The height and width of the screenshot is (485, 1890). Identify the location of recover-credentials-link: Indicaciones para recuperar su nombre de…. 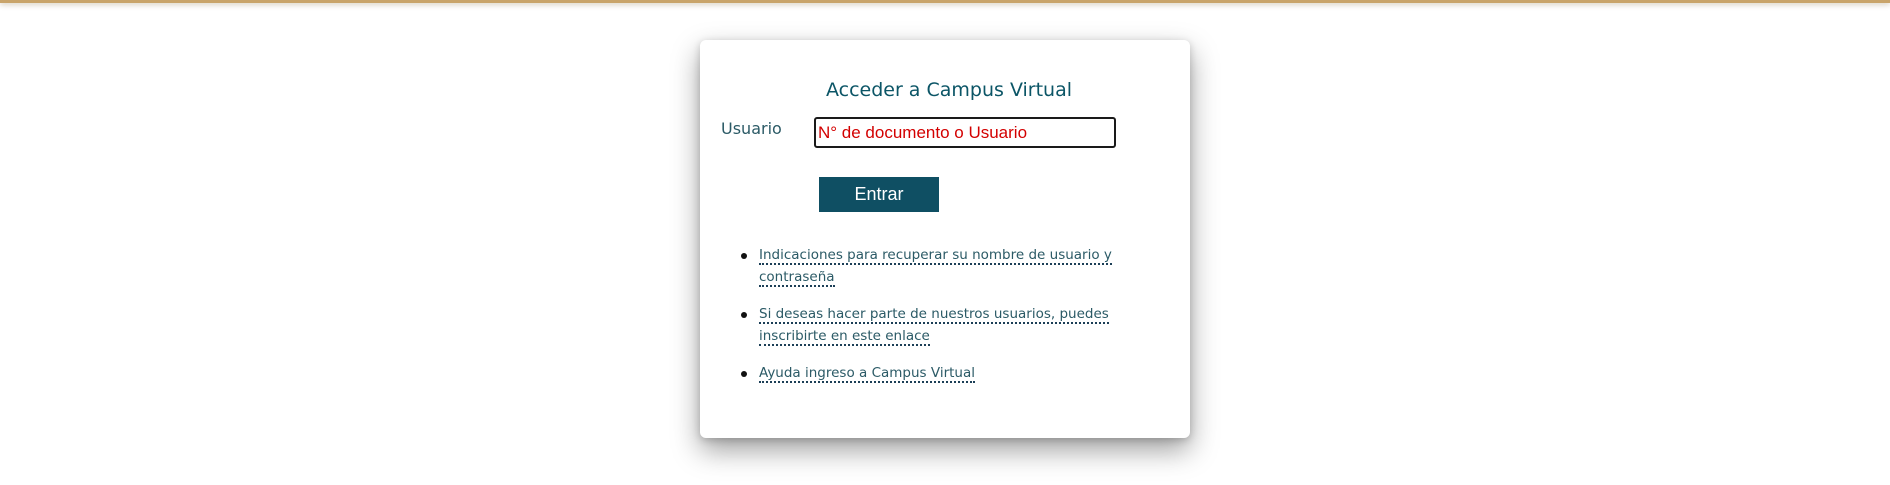
(935, 267).